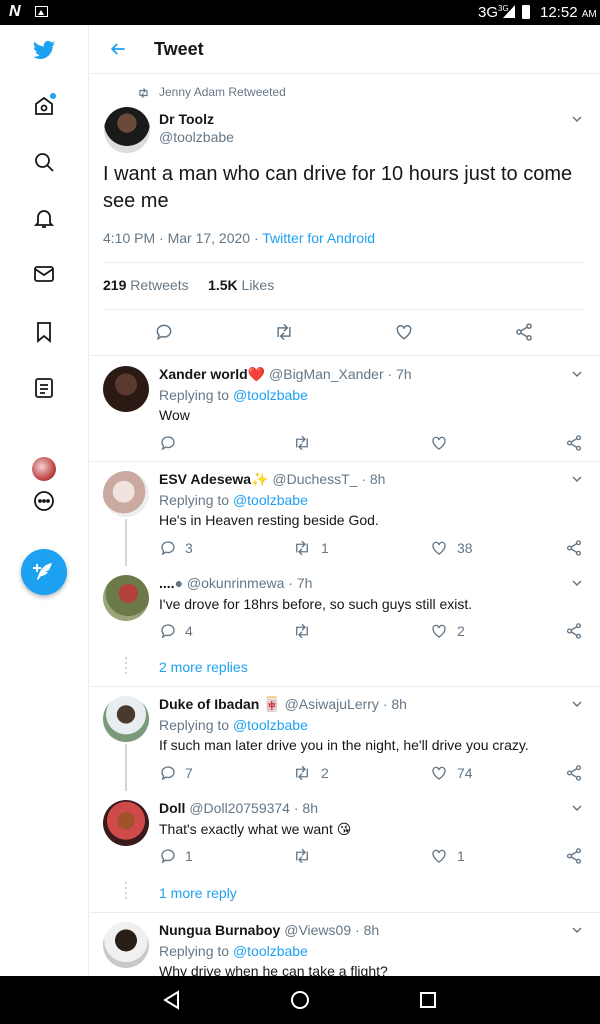 Image resolution: width=600 pixels, height=1024 pixels. What do you see at coordinates (241, 285) in the screenshot?
I see `likes-stat: 1.5K Likes` at bounding box center [241, 285].